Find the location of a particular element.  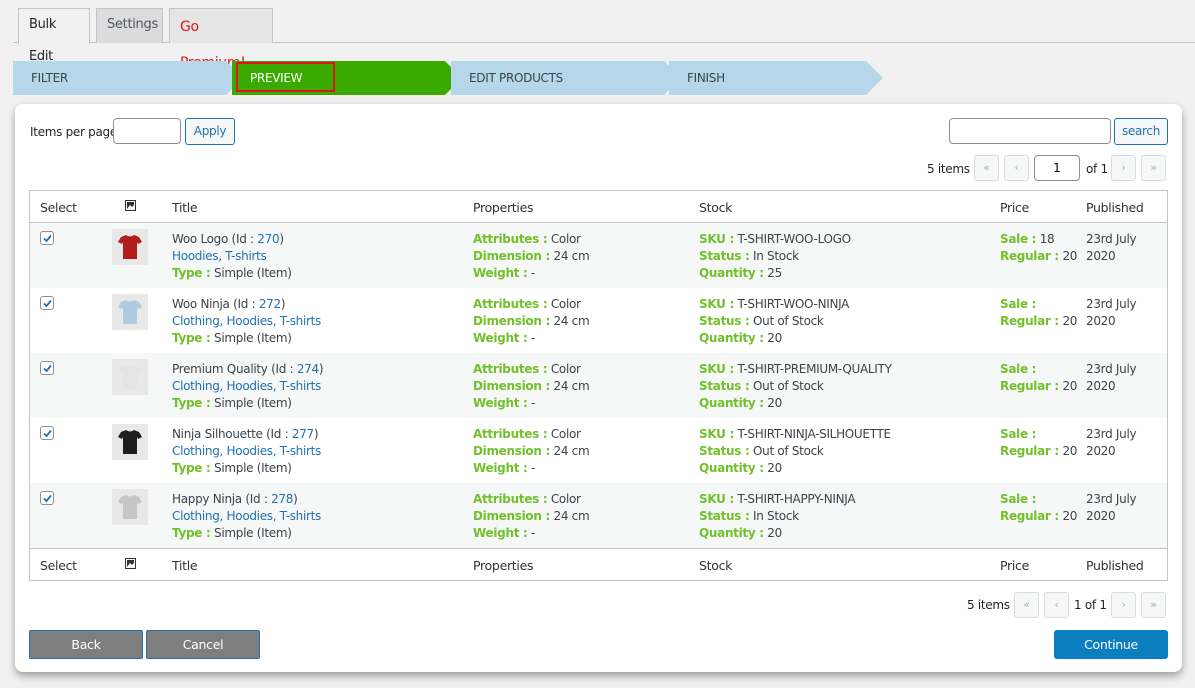

regular-value: 20 is located at coordinates (1070, 516).